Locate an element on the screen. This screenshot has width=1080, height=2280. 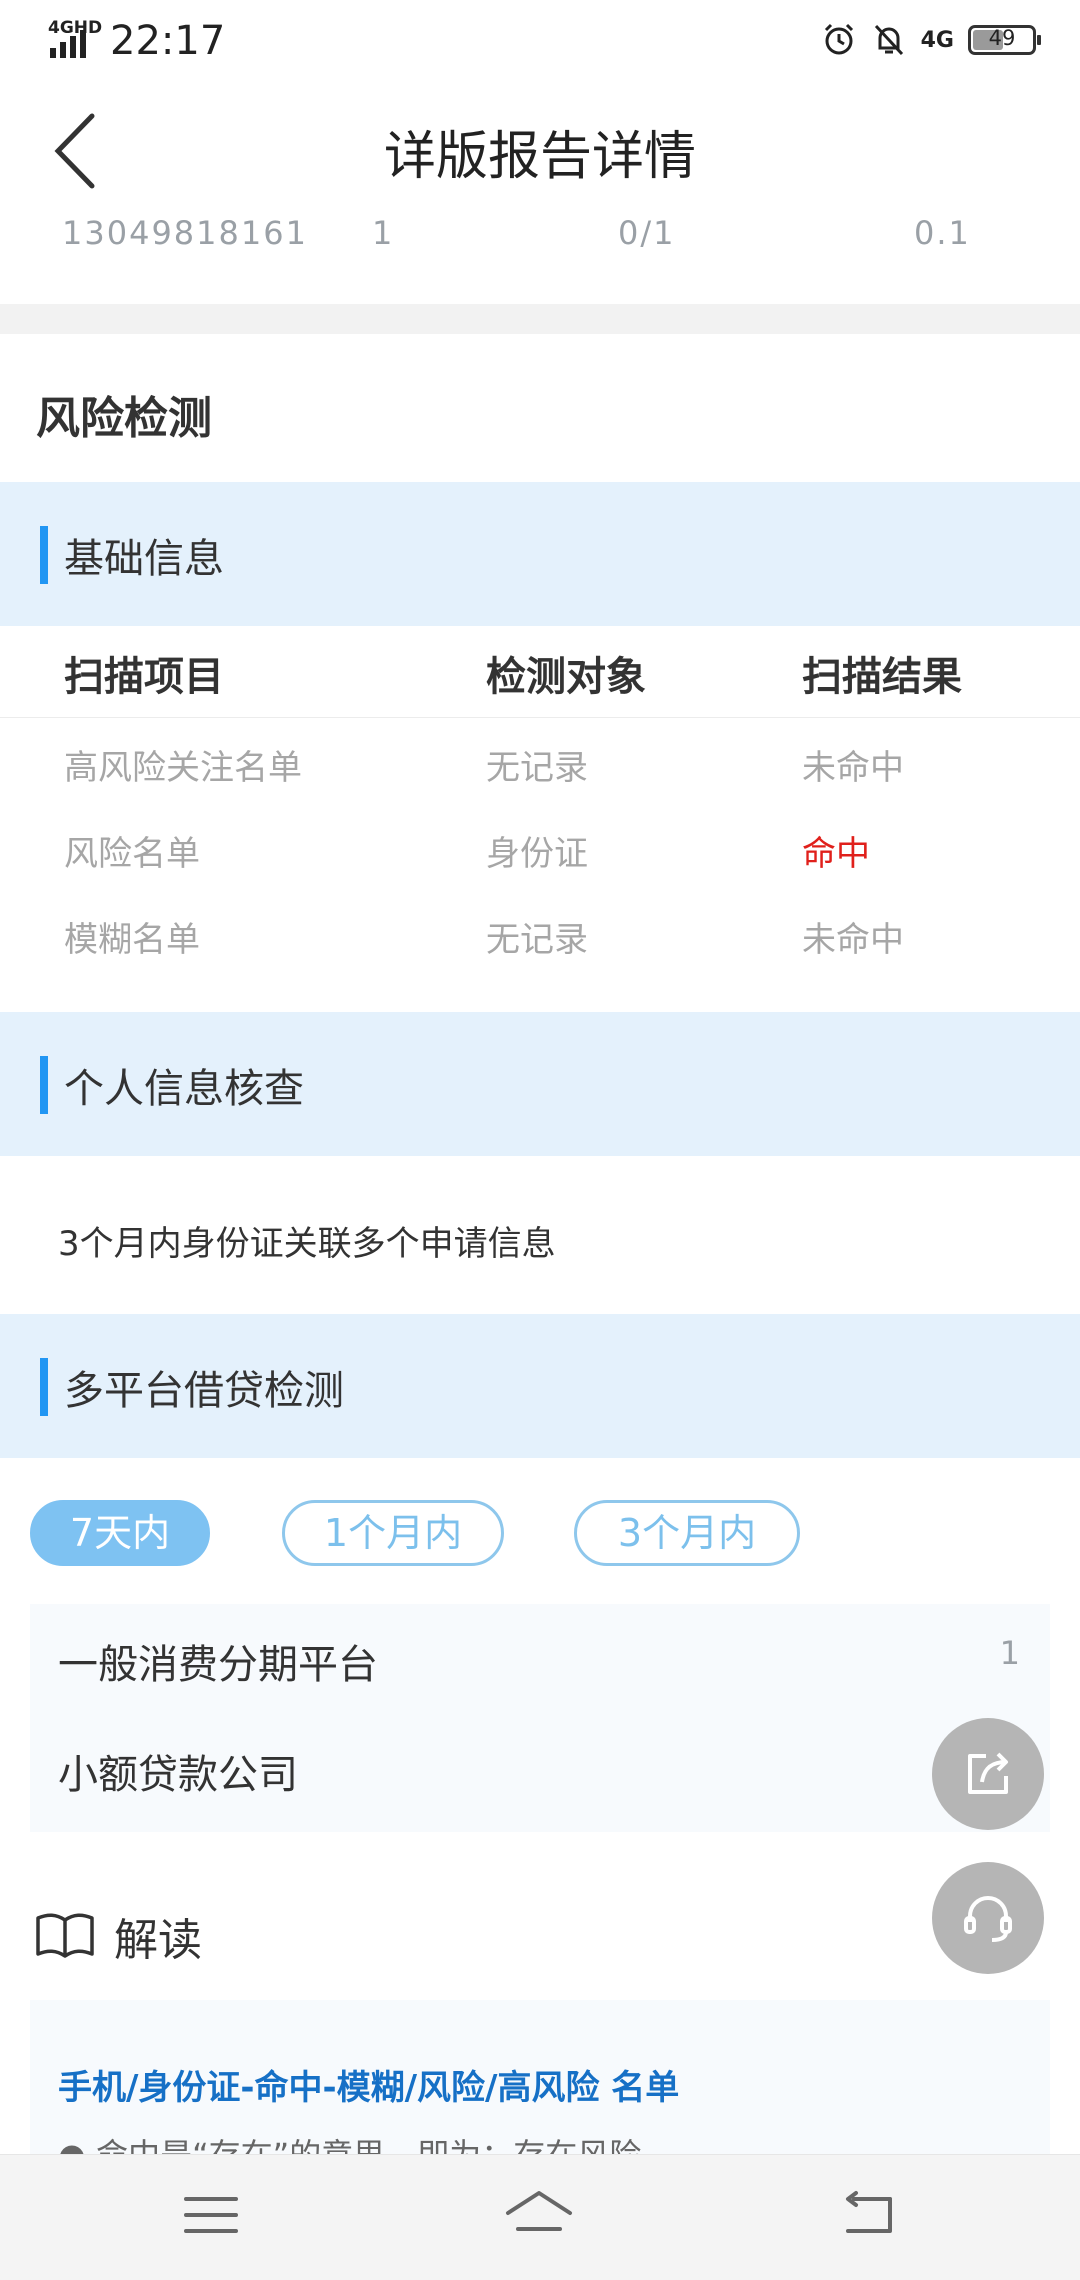
section-divider is located at coordinates (540, 319).